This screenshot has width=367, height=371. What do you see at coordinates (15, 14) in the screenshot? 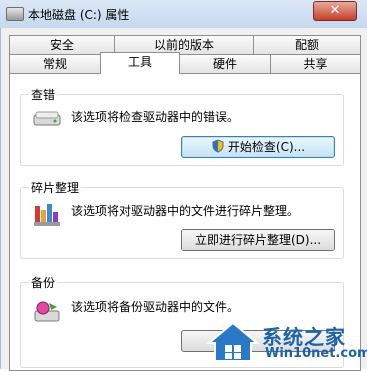
I see `drive-icon` at bounding box center [15, 14].